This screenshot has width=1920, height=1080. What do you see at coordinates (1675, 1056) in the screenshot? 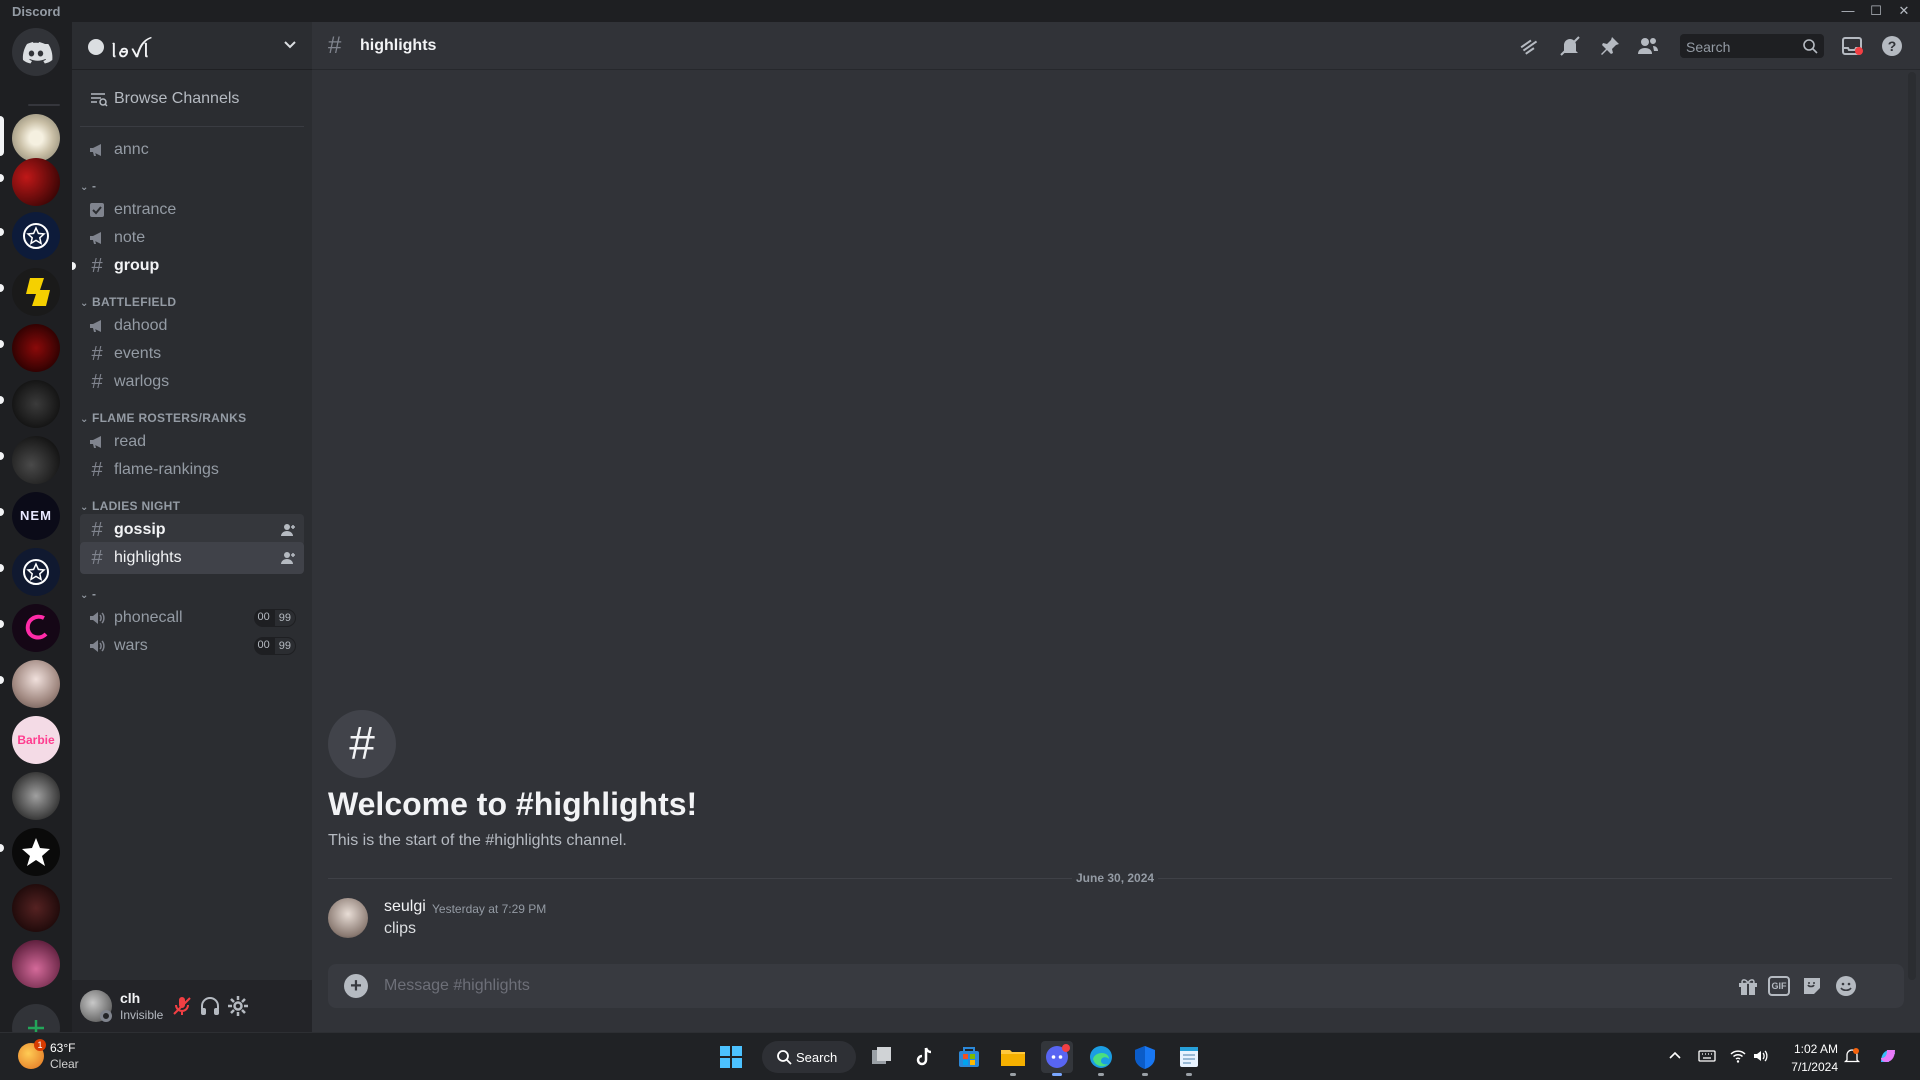
I see `chevron-up-icon` at bounding box center [1675, 1056].